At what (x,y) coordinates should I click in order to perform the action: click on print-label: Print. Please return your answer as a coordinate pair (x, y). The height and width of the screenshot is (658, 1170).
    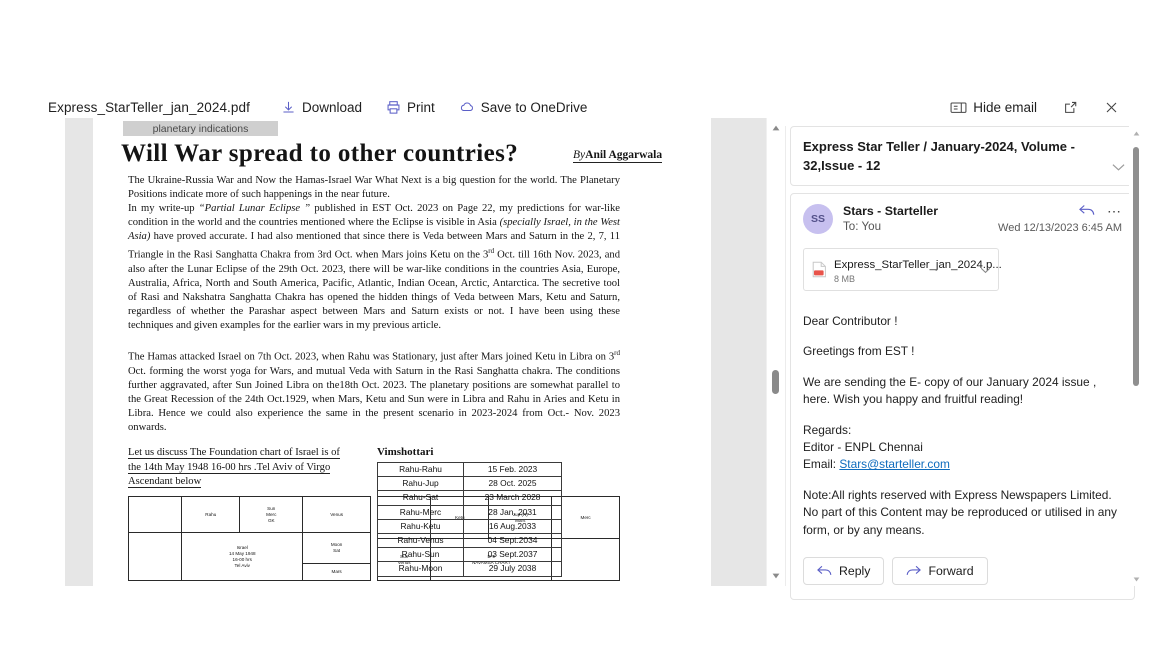
    Looking at the image, I should click on (421, 107).